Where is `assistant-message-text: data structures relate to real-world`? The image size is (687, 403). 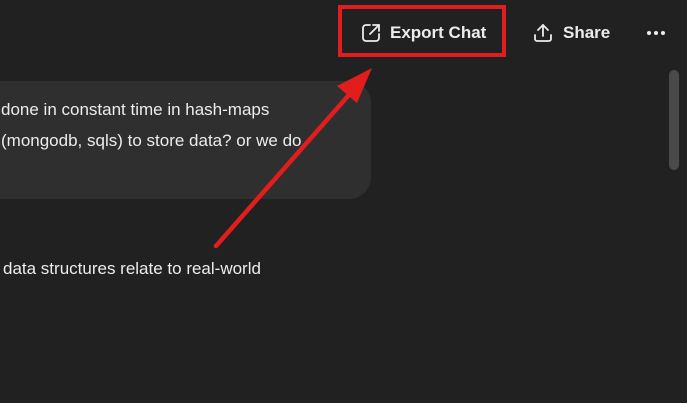
assistant-message-text: data structures relate to real-world is located at coordinates (132, 268).